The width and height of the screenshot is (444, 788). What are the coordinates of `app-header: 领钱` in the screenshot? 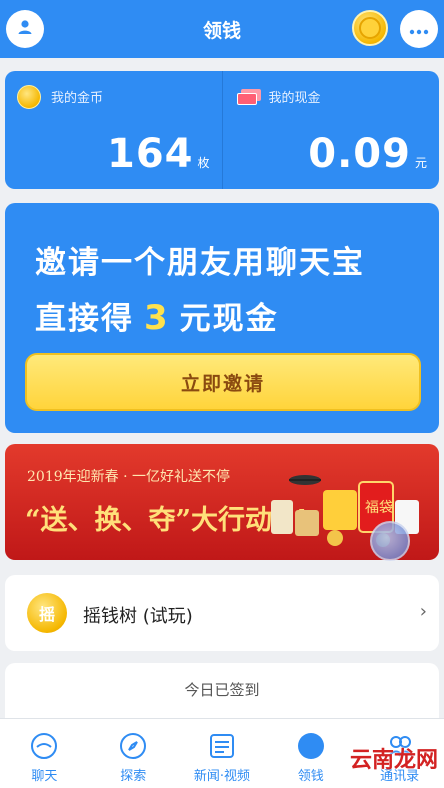 It's located at (222, 29).